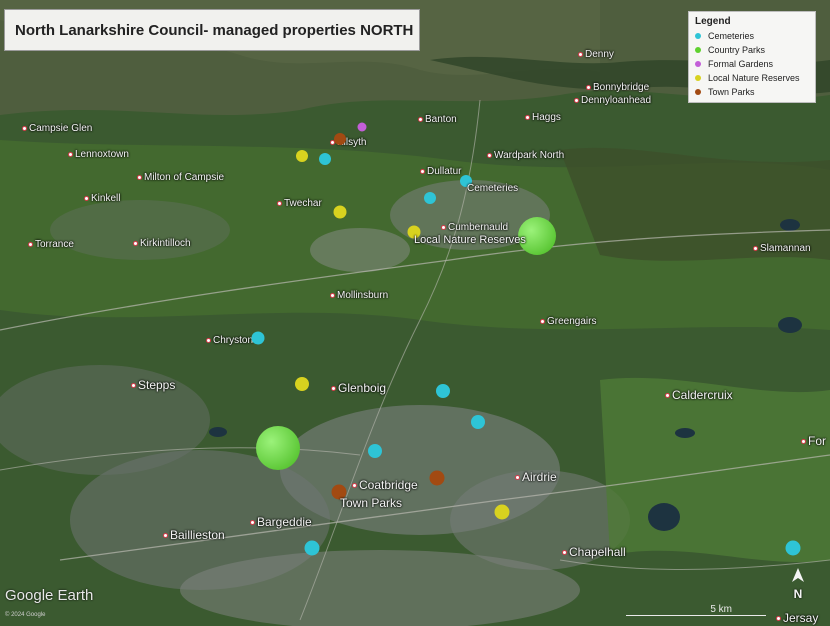 This screenshot has height=626, width=830. Describe the element at coordinates (98, 154) in the screenshot. I see `place-lennoxtown: Lennoxtown` at that location.